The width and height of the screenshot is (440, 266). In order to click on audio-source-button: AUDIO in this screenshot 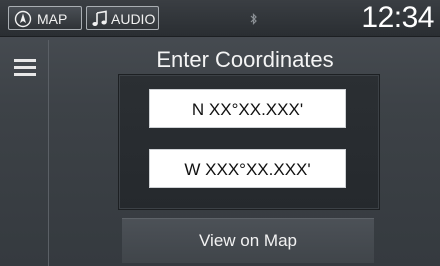, I will do `click(122, 18)`.